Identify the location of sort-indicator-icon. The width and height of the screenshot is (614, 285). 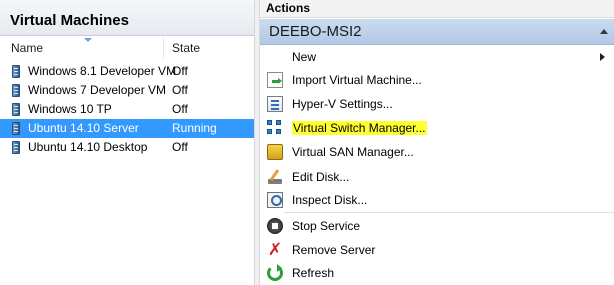
(88, 40).